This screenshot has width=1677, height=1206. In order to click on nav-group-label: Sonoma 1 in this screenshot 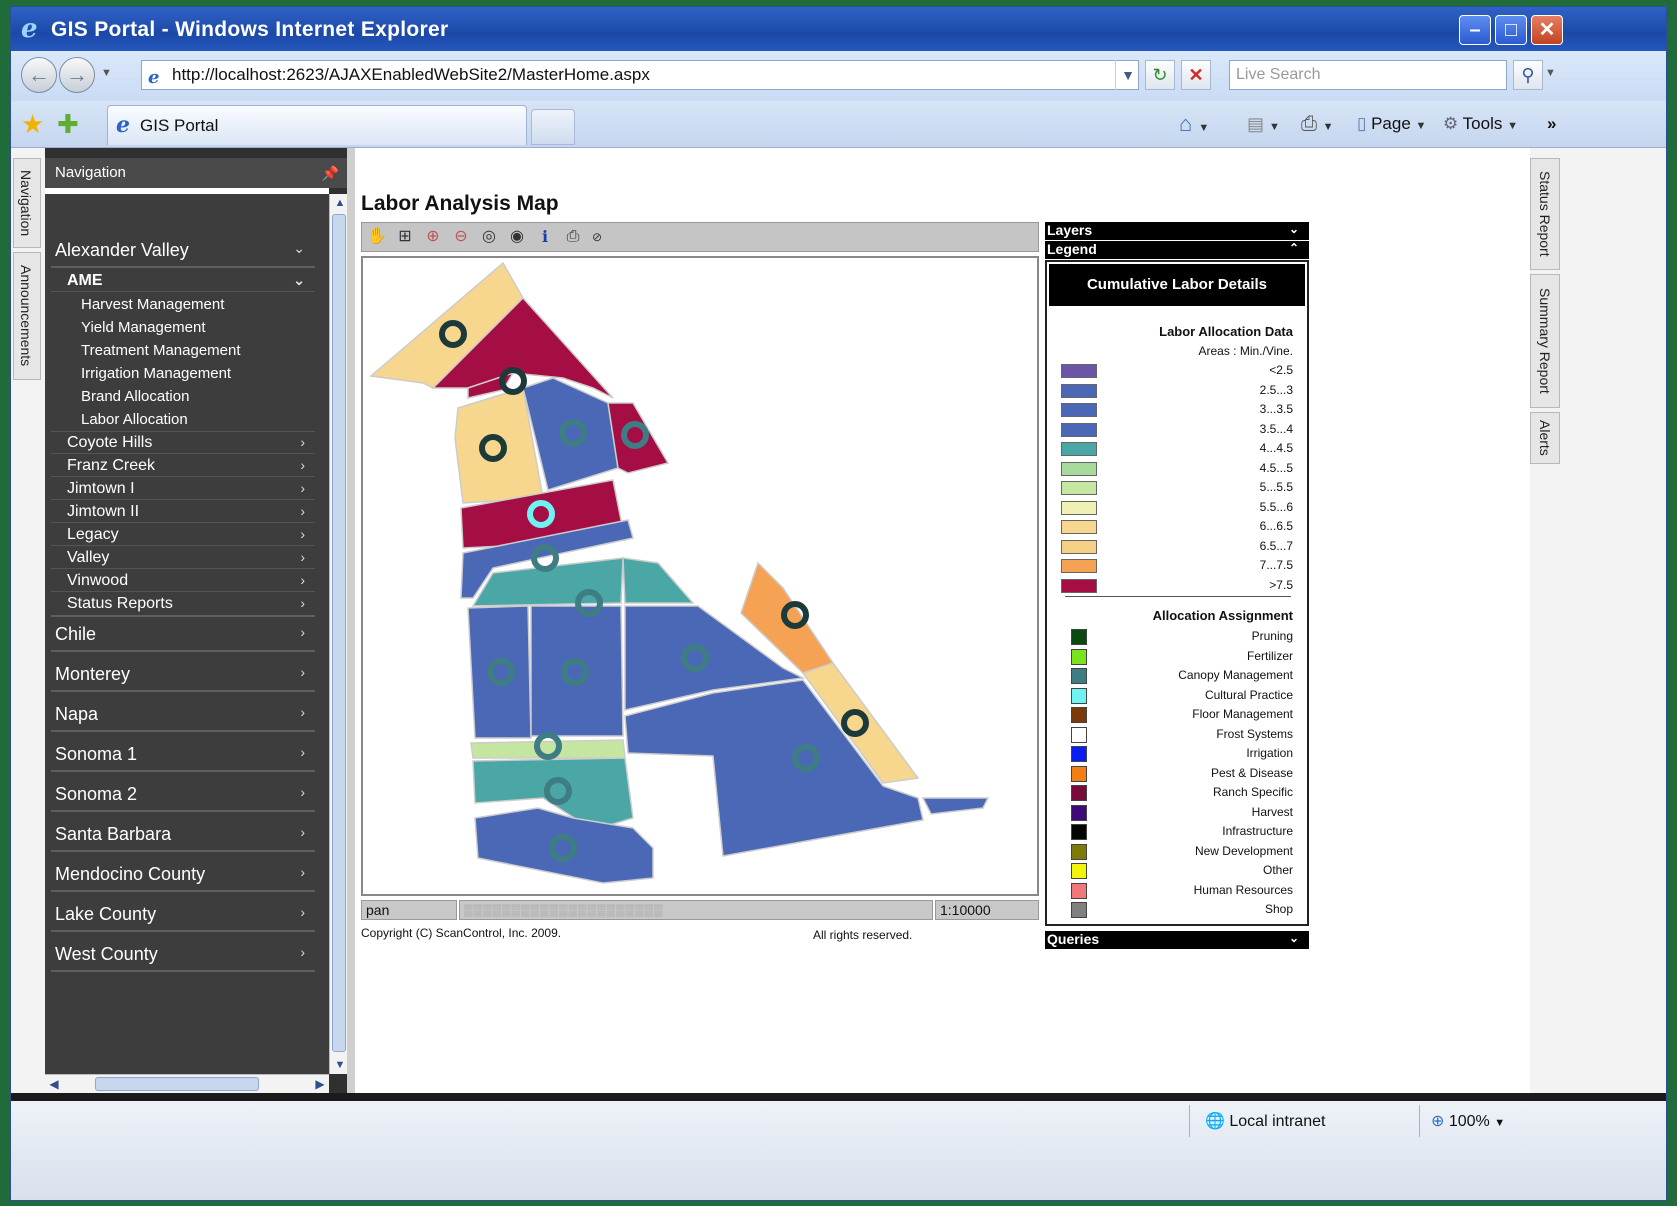, I will do `click(96, 754)`.